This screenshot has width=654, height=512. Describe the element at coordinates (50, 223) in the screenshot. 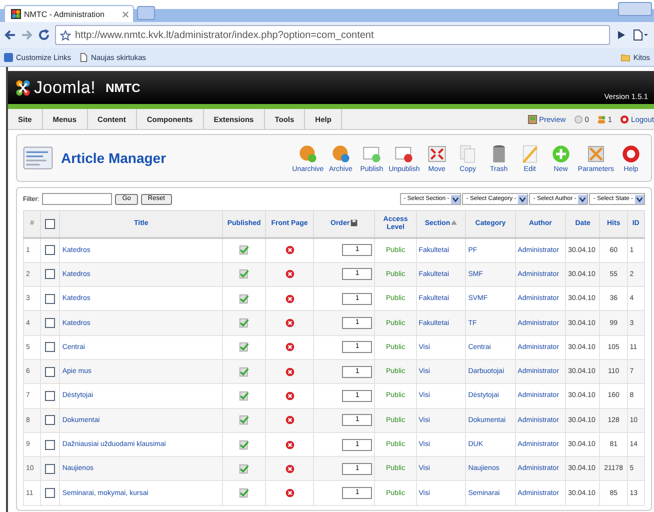

I see `select-all-checkbox` at that location.